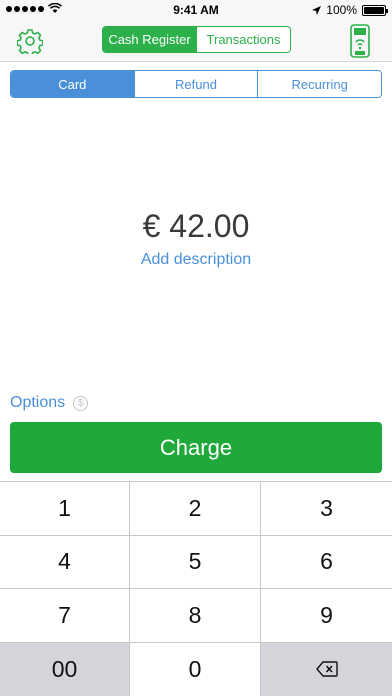 Image resolution: width=392 pixels, height=696 pixels. I want to click on tab-transactions: Transactions, so click(243, 39).